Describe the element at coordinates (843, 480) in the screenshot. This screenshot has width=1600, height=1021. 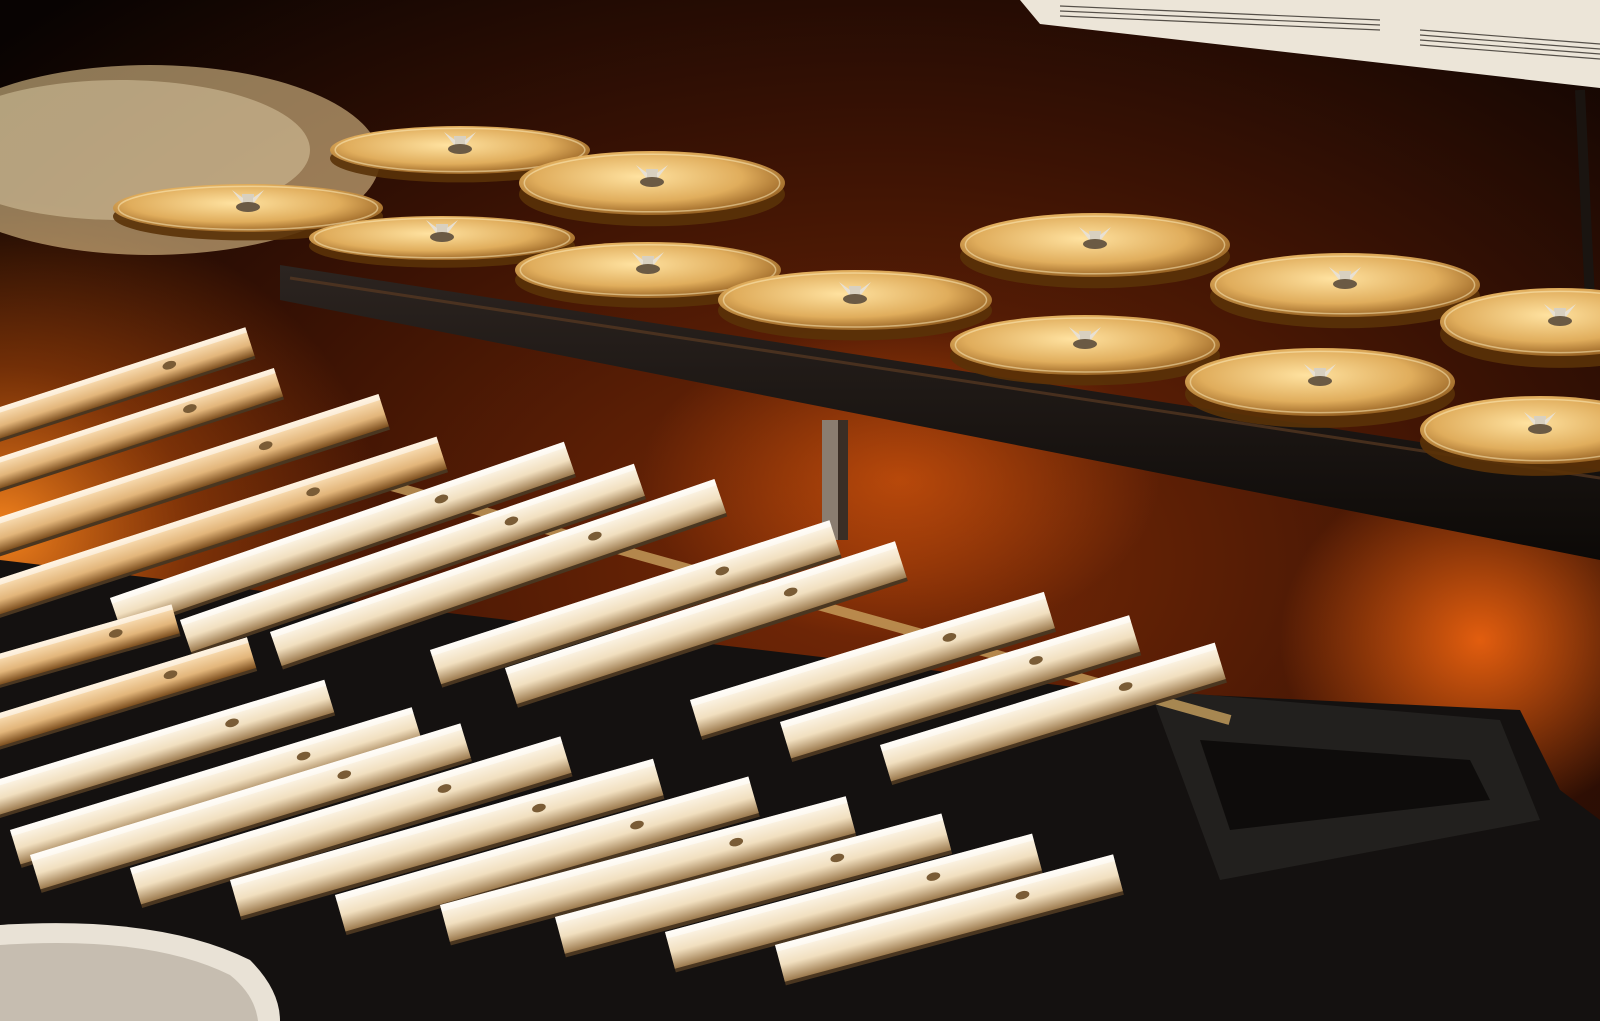
I see `support-post-shadow` at that location.